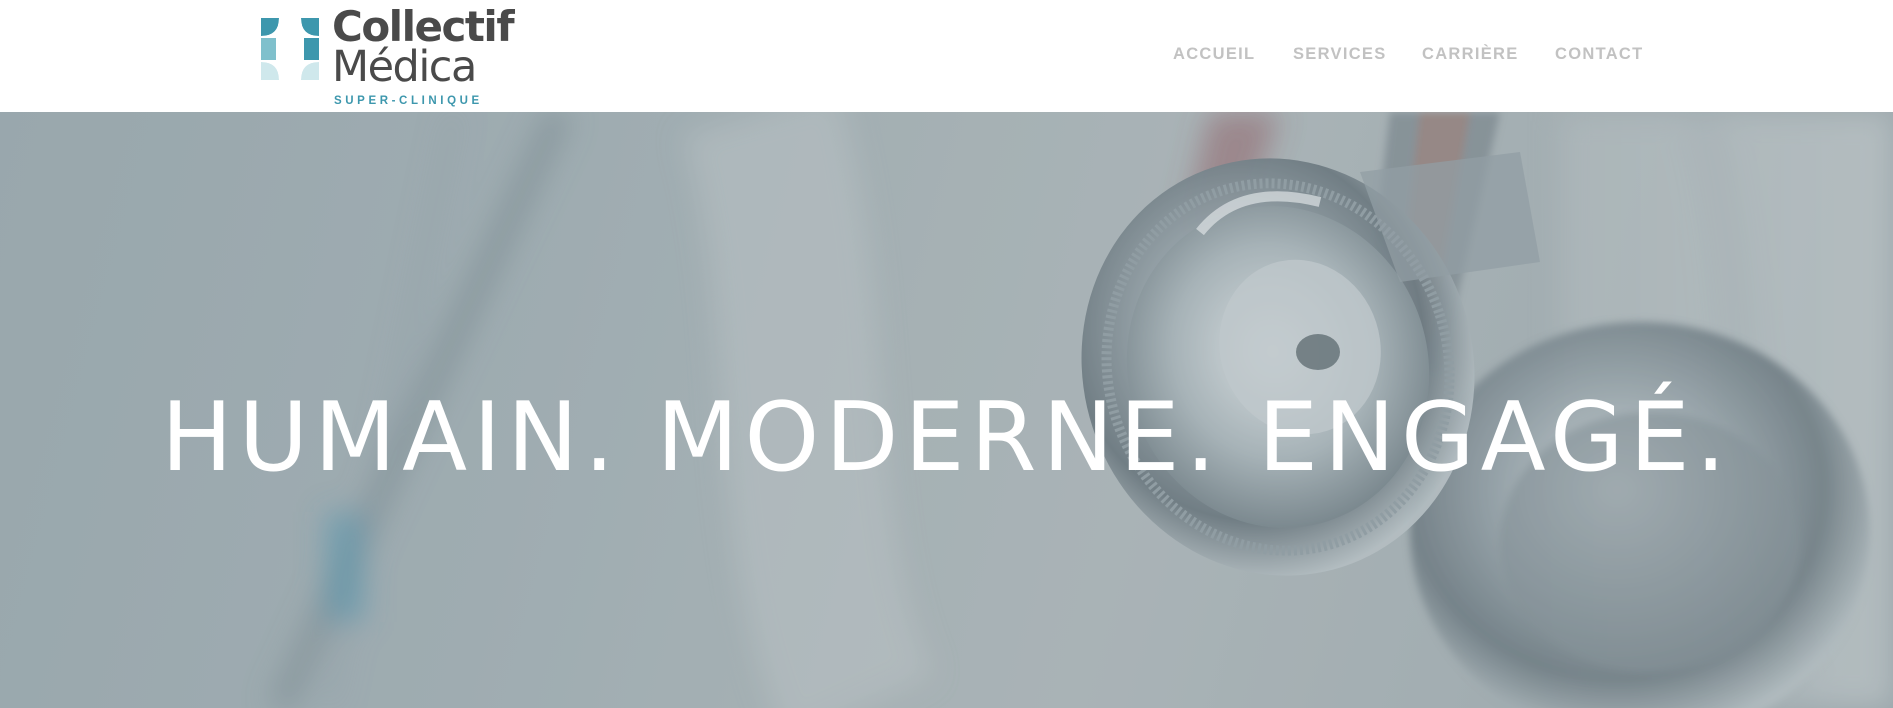 This screenshot has width=1893, height=708. Describe the element at coordinates (1340, 54) in the screenshot. I see `nav-item-services: SERVICES` at that location.